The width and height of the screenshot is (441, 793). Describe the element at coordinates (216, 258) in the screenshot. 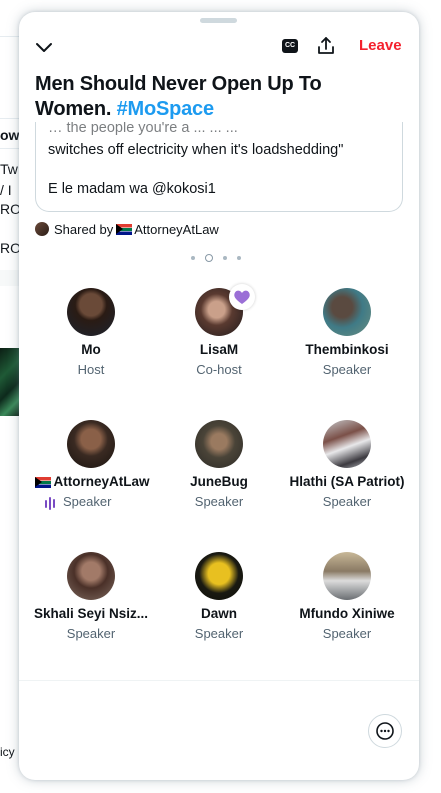

I see `page-indicator` at that location.